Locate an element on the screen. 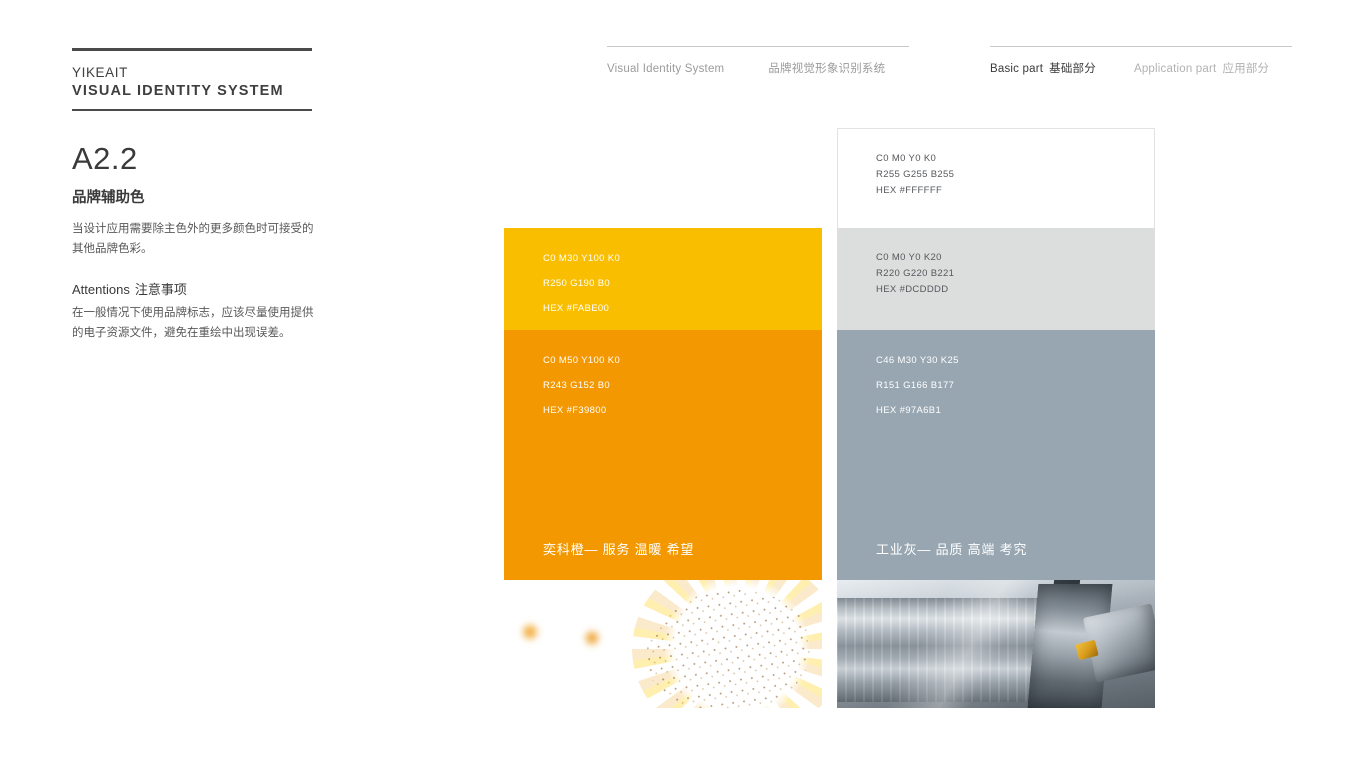 The width and height of the screenshot is (1366, 768). swatch-white-specs: C0 M0 Y0 K0 R255 G255 B255 HEX #FFFFFF is located at coordinates (915, 177).